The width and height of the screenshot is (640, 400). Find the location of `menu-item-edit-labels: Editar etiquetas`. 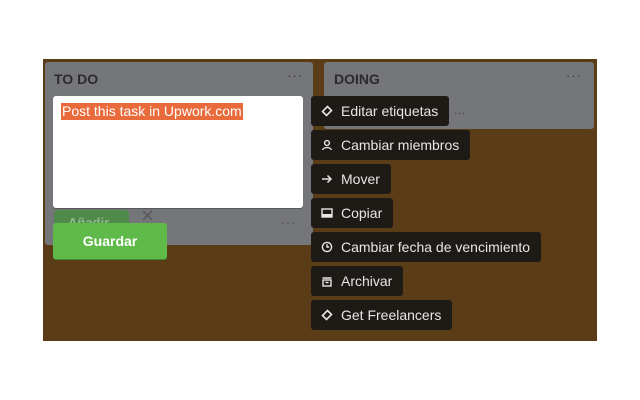

menu-item-edit-labels: Editar etiquetas is located at coordinates (380, 111).